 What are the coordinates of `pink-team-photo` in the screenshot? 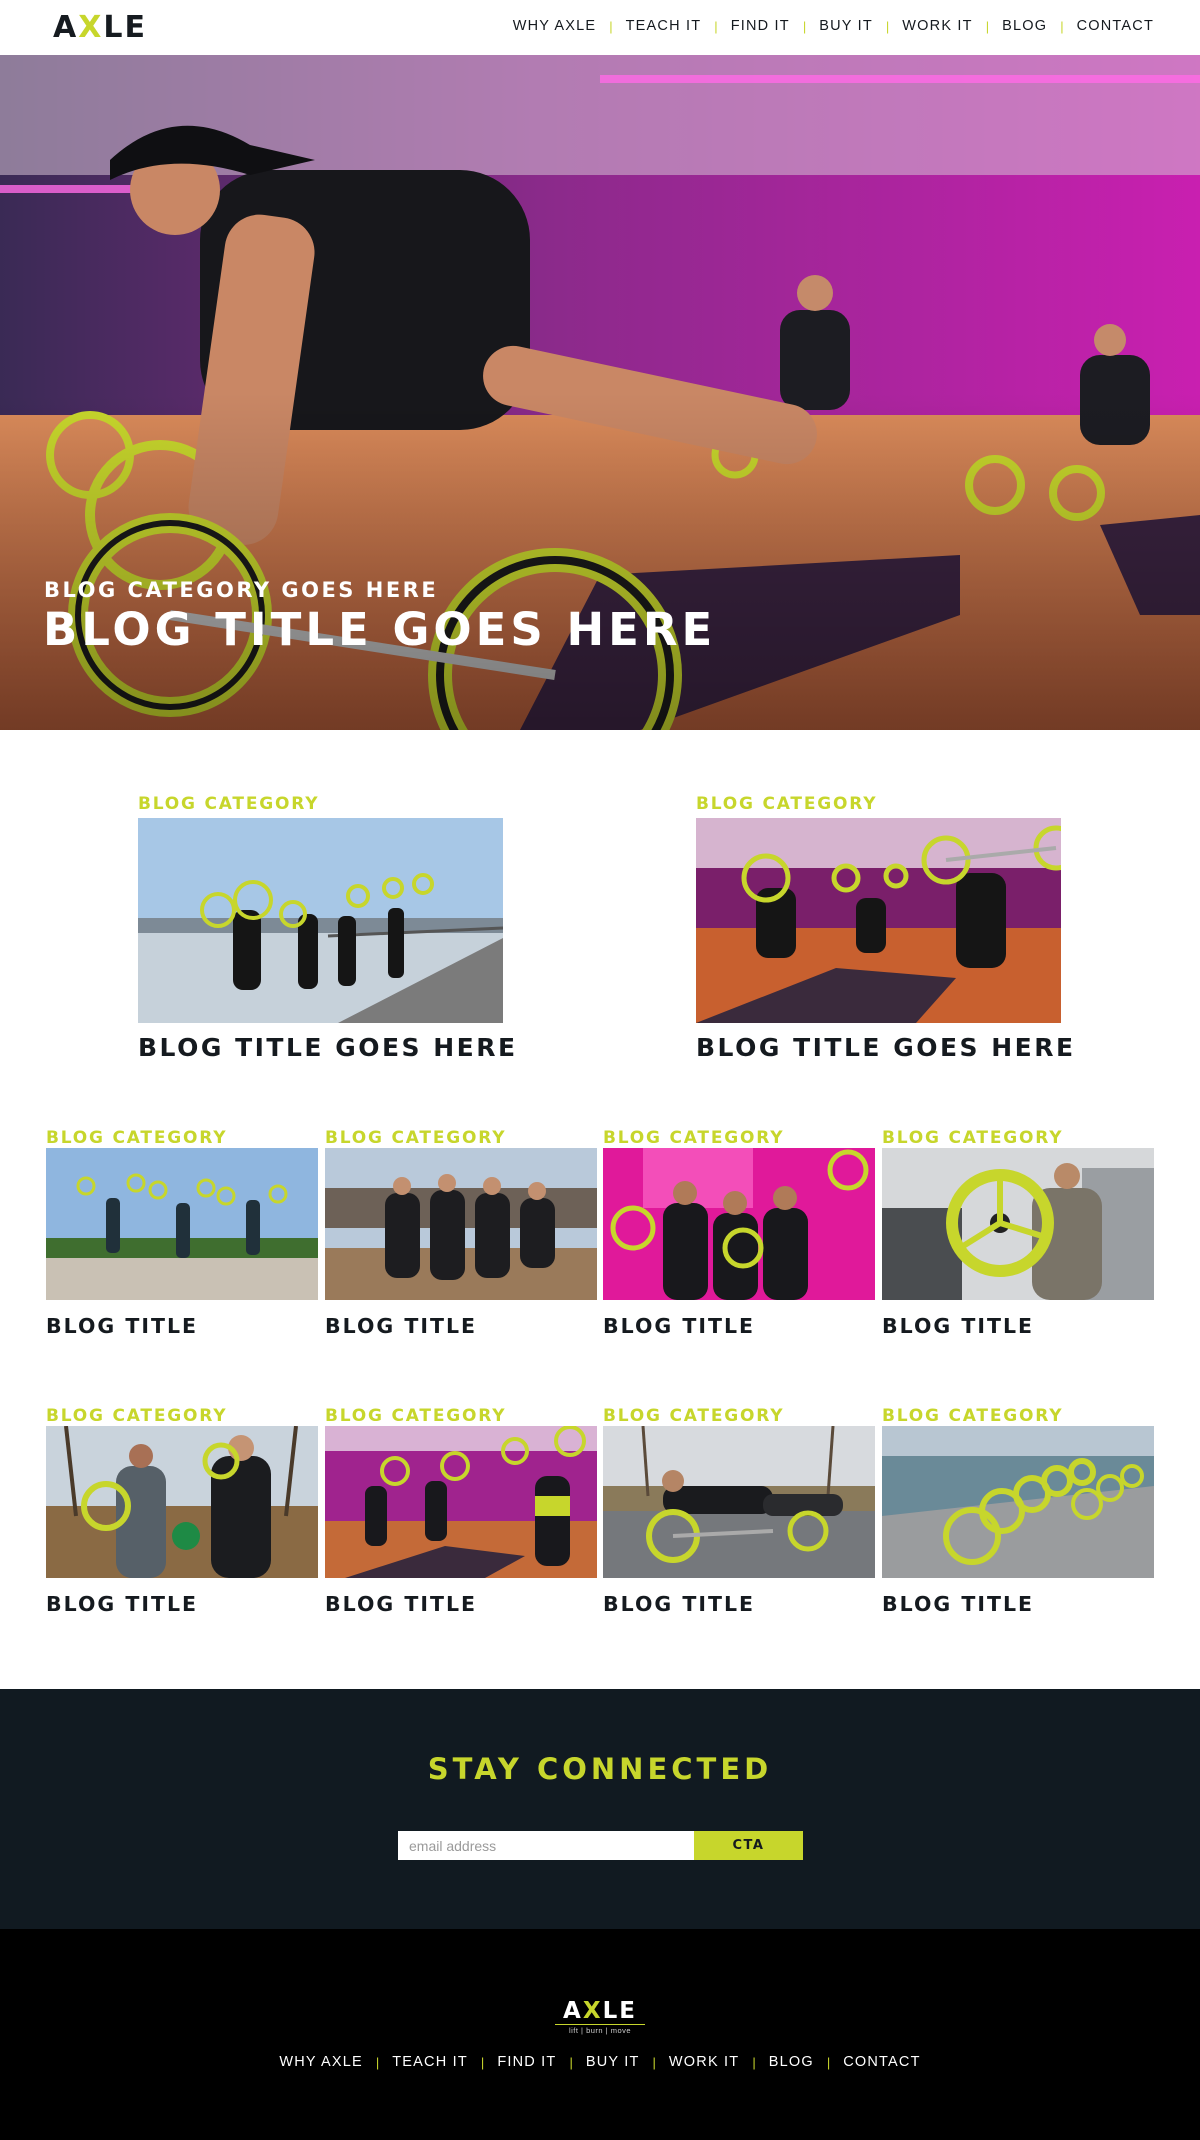 It's located at (739, 1224).